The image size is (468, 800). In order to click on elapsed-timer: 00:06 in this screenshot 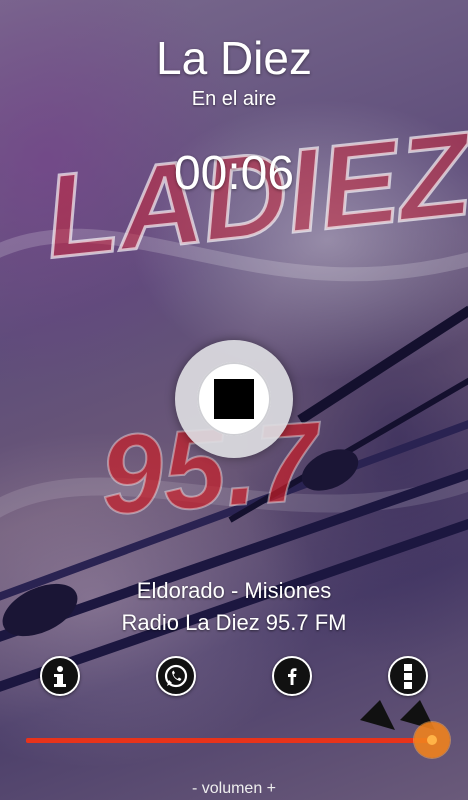, I will do `click(234, 173)`.